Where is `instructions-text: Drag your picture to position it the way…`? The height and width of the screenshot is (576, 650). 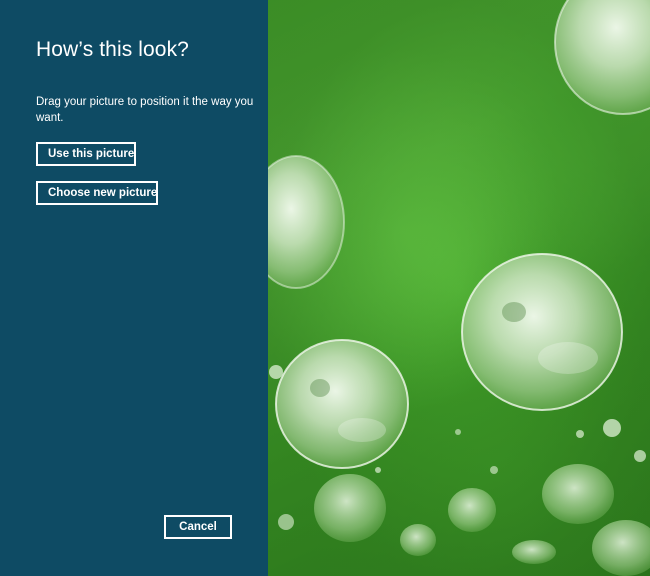
instructions-text: Drag your picture to position it the way… is located at coordinates (145, 110).